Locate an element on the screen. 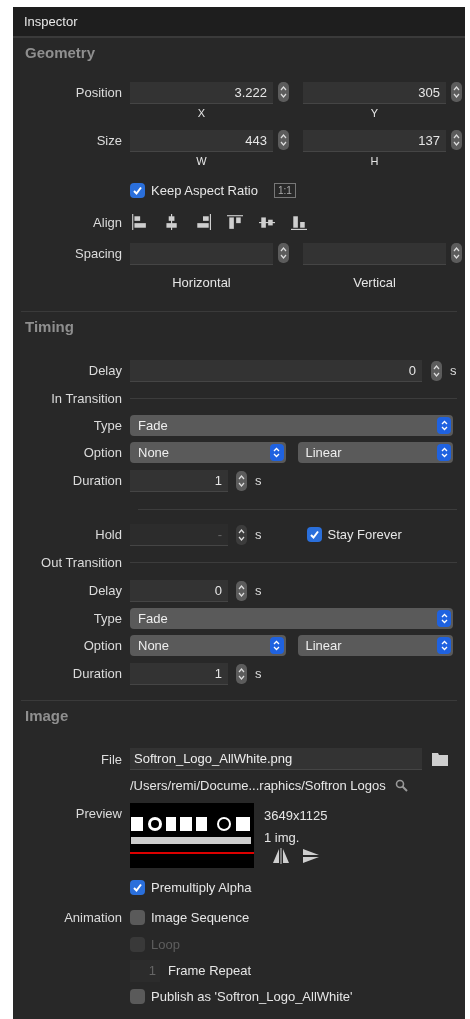  align-top-icon is located at coordinates (235, 222).